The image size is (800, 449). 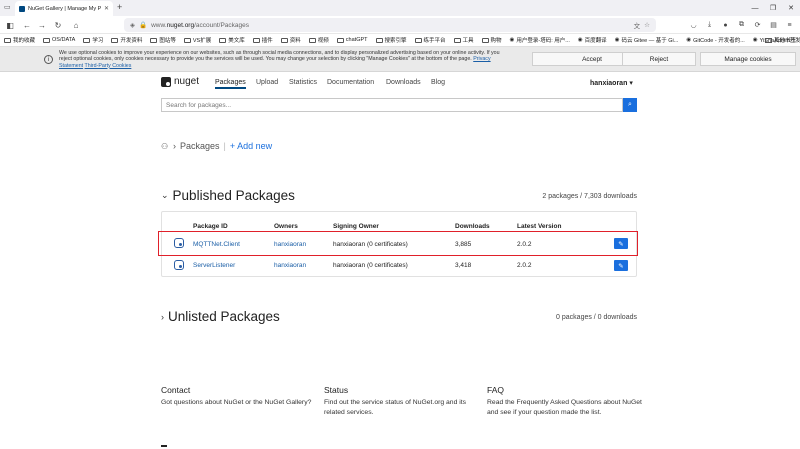 What do you see at coordinates (637, 25) in the screenshot?
I see `translate-icon: 文` at bounding box center [637, 25].